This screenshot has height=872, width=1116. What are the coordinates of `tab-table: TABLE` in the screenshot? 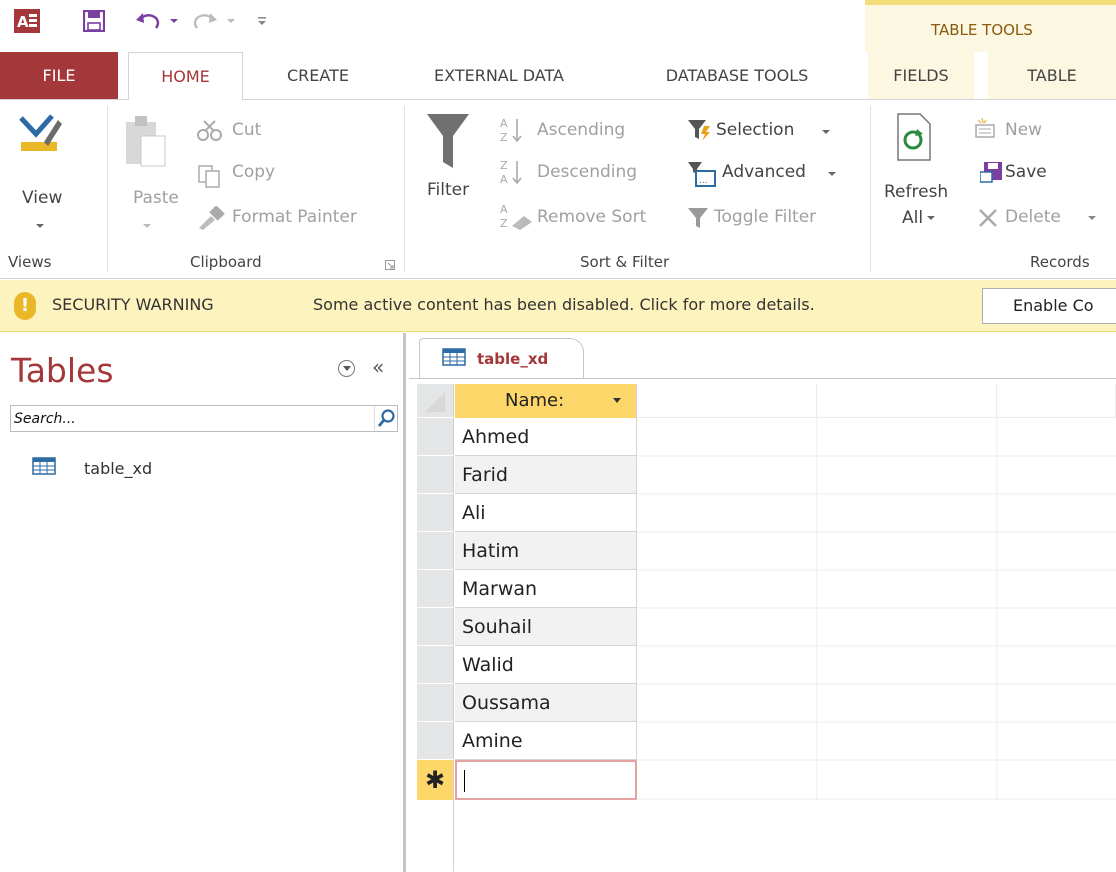 It's located at (1052, 75).